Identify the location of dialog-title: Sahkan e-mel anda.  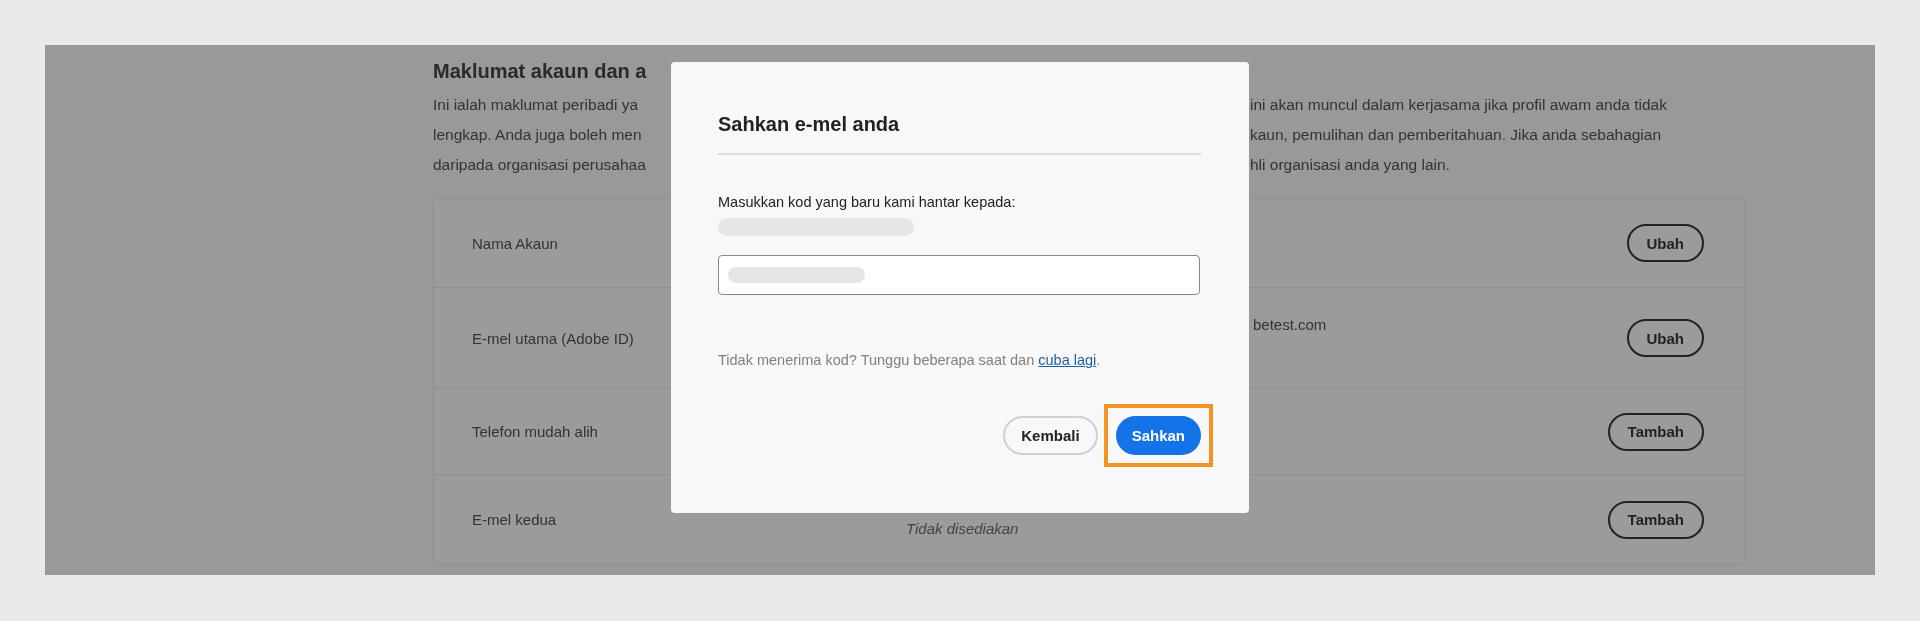
(809, 124).